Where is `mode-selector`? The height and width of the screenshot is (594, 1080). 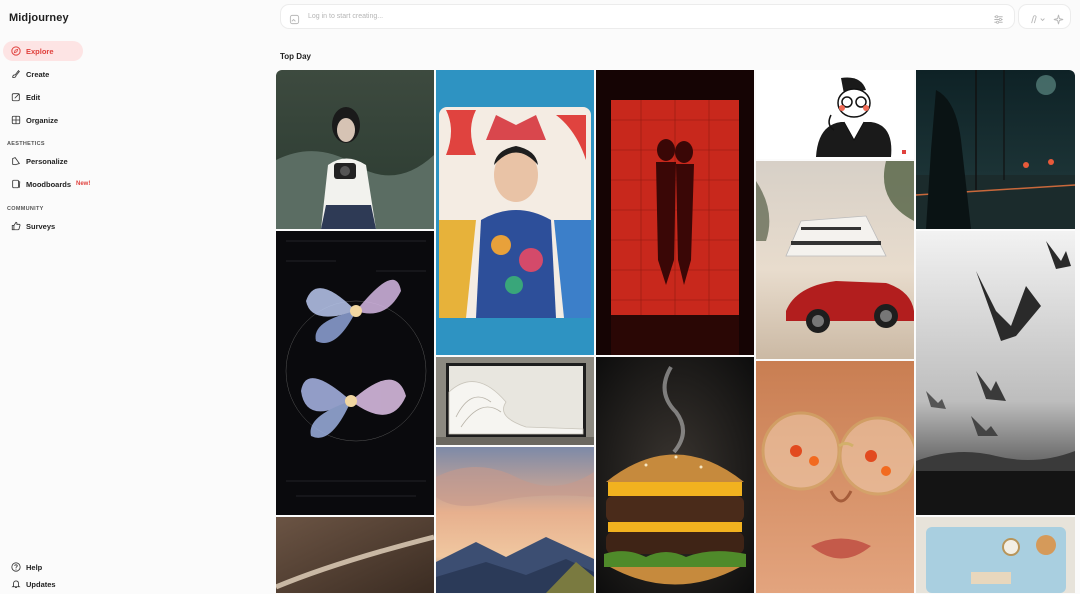
mode-selector is located at coordinates (1044, 16).